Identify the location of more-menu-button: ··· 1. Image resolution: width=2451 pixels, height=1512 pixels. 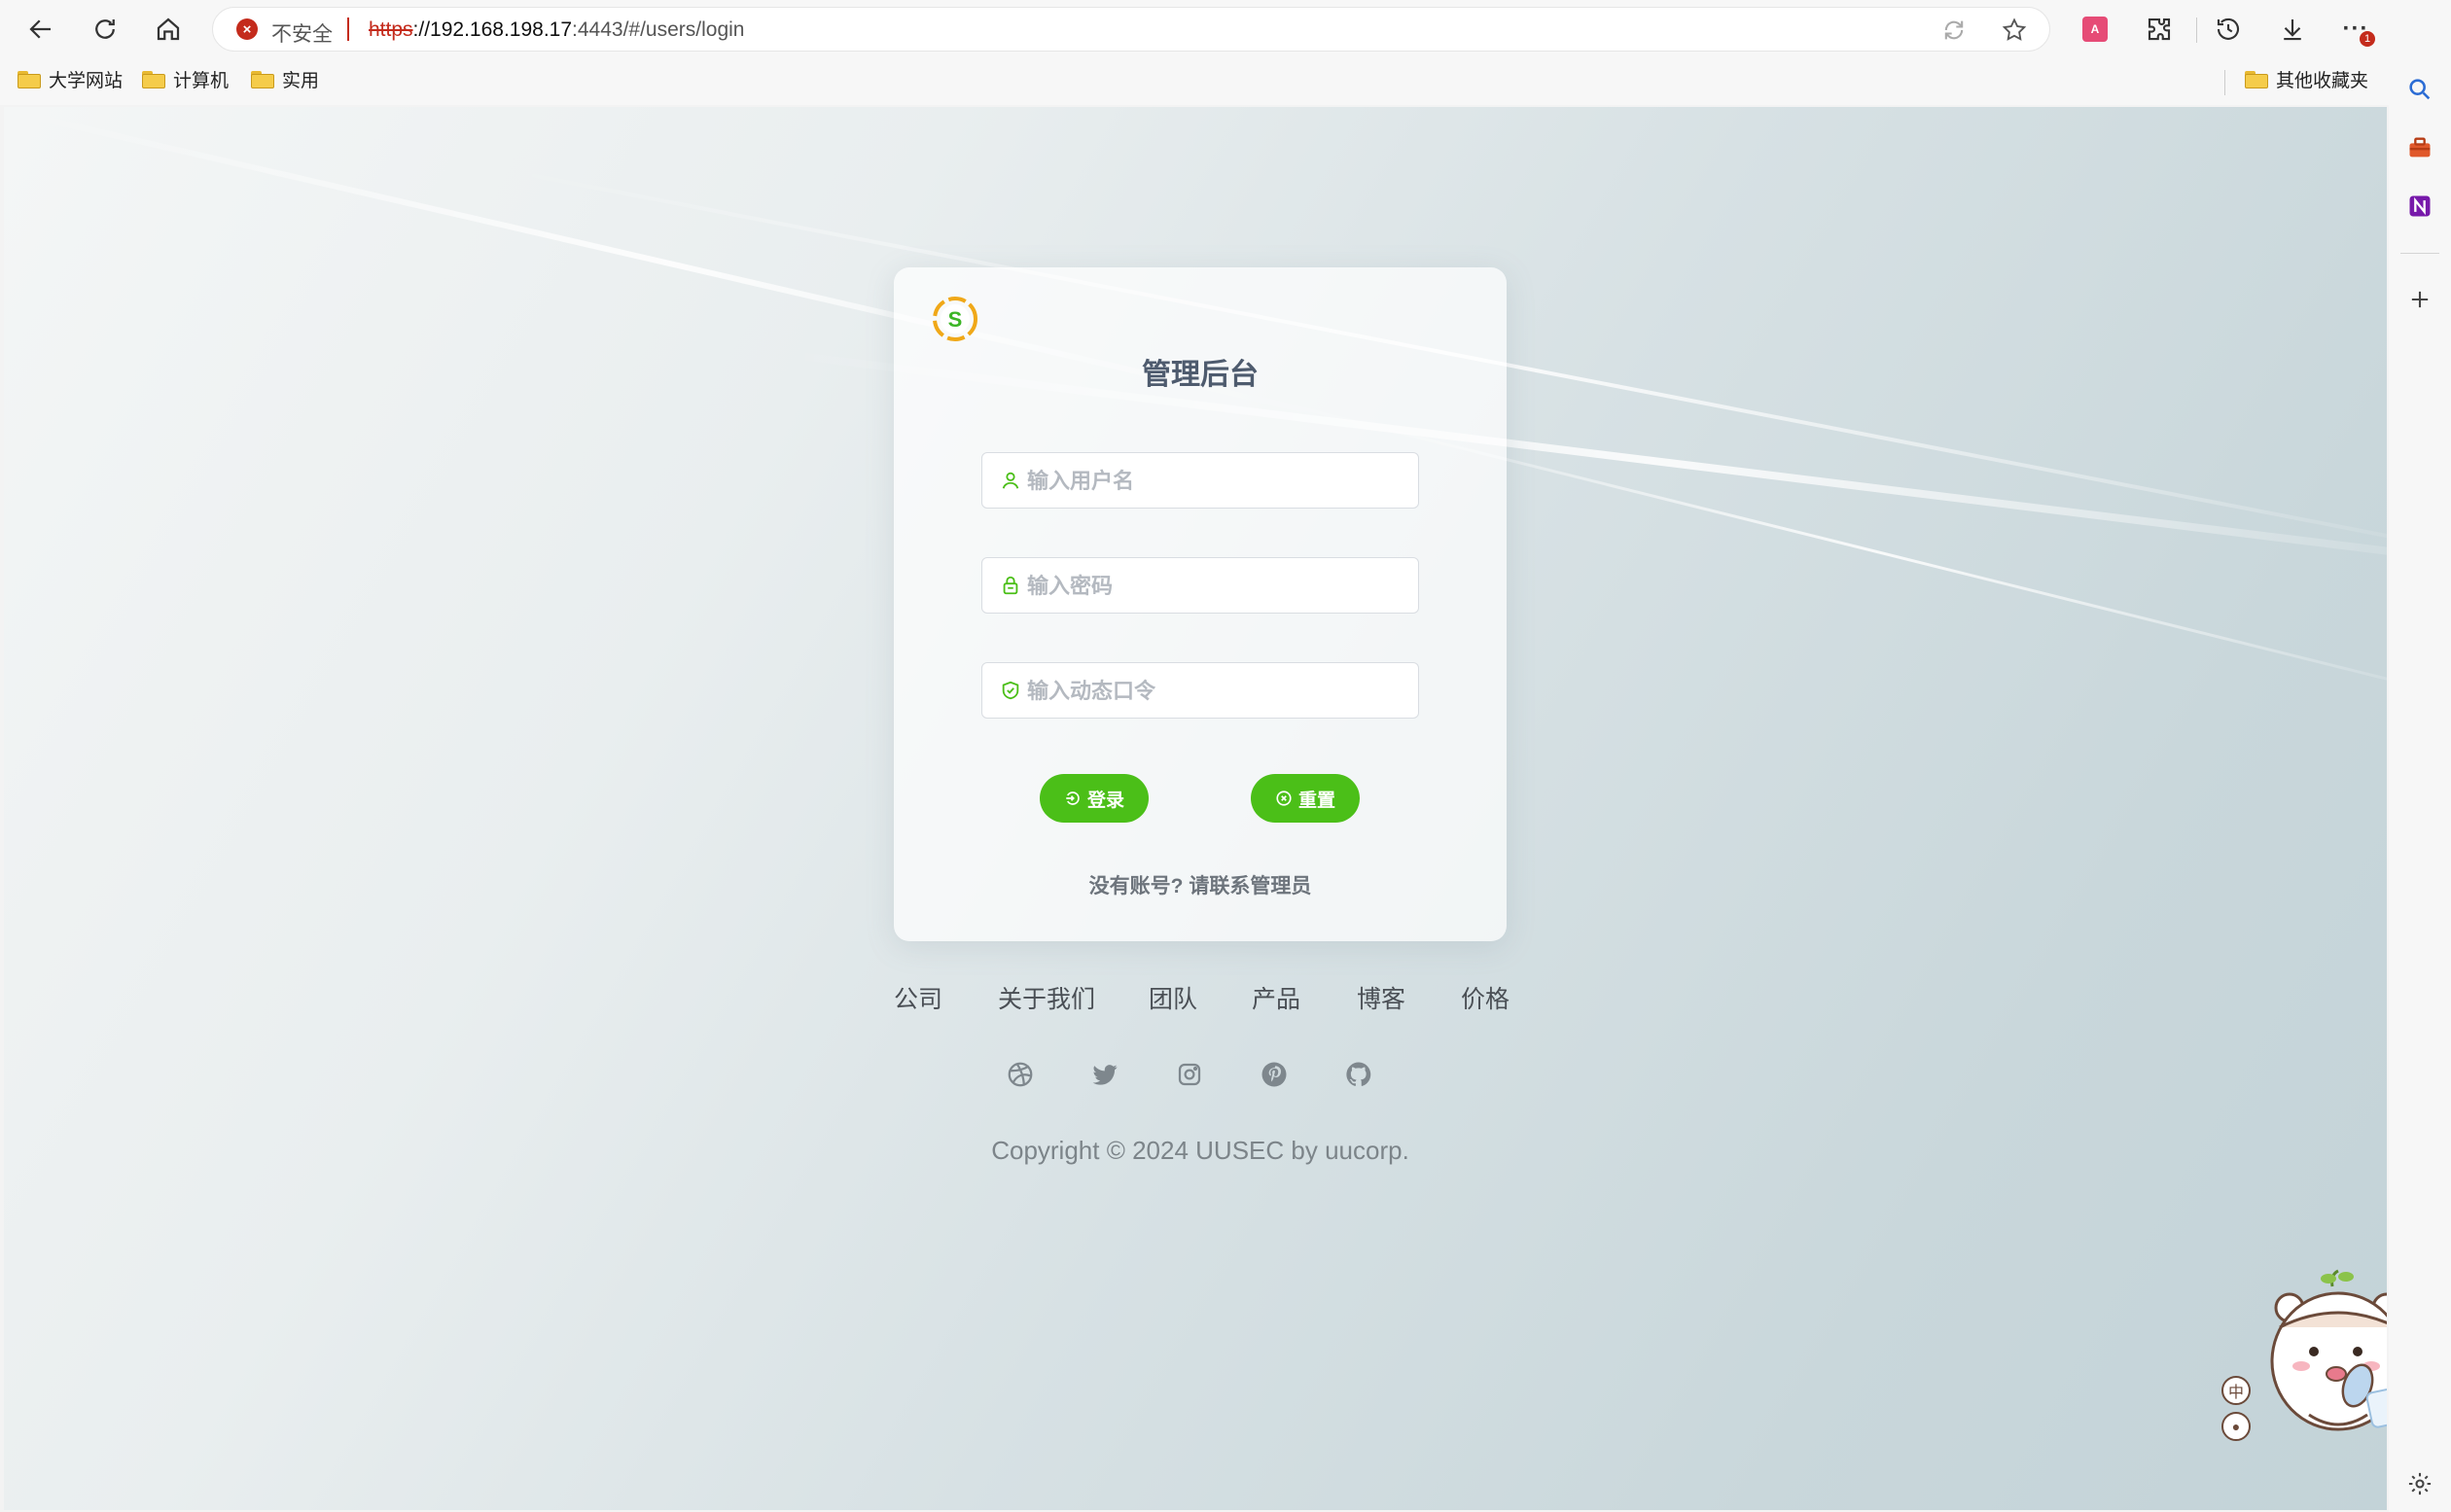
(2356, 29).